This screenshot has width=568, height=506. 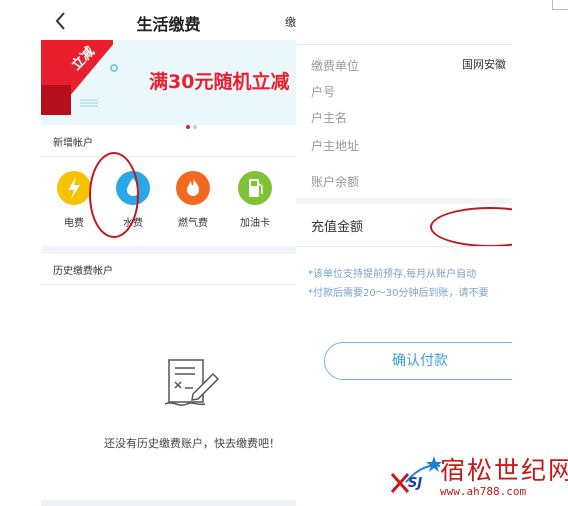 What do you see at coordinates (335, 182) in the screenshot?
I see `field-label-balance: 账户余额` at bounding box center [335, 182].